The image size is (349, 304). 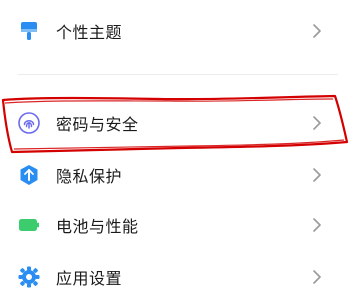 What do you see at coordinates (89, 32) in the screenshot?
I see `settings-item-label: 个性主题` at bounding box center [89, 32].